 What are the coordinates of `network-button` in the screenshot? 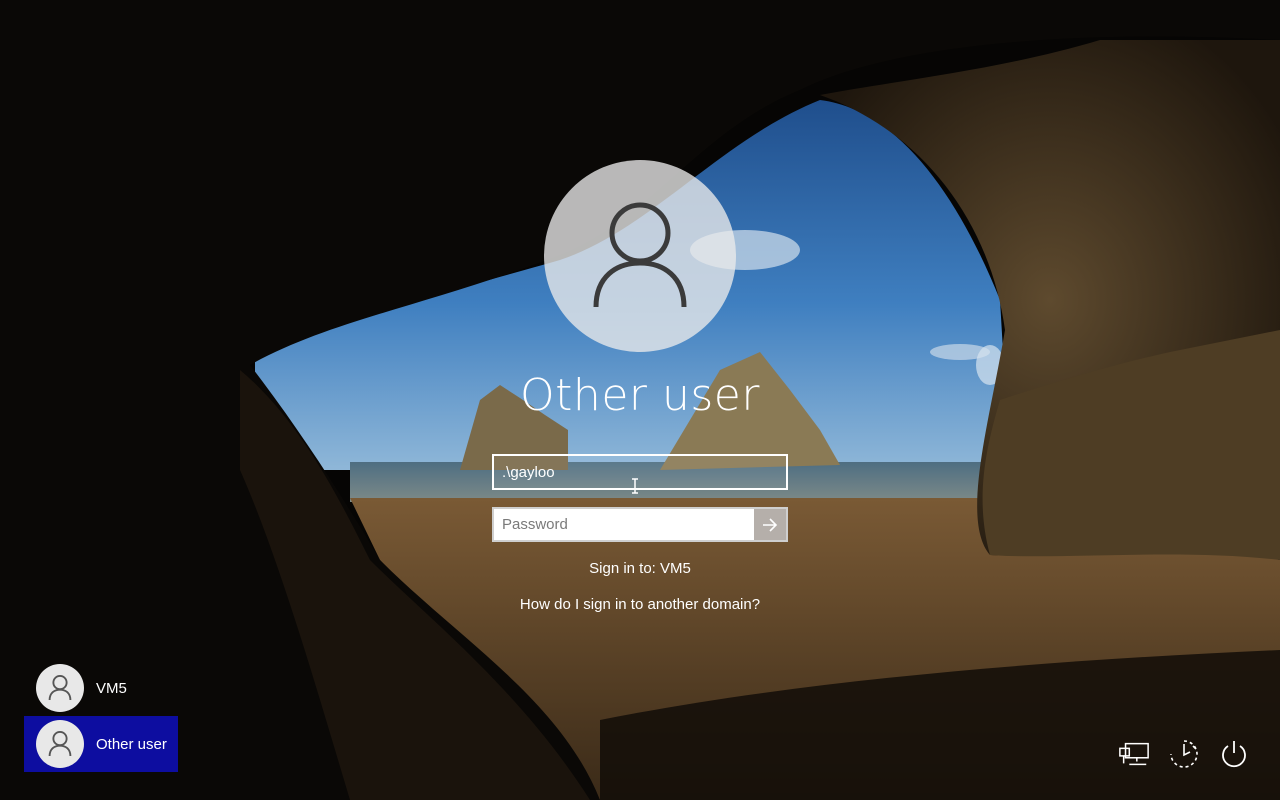 It's located at (1134, 754).